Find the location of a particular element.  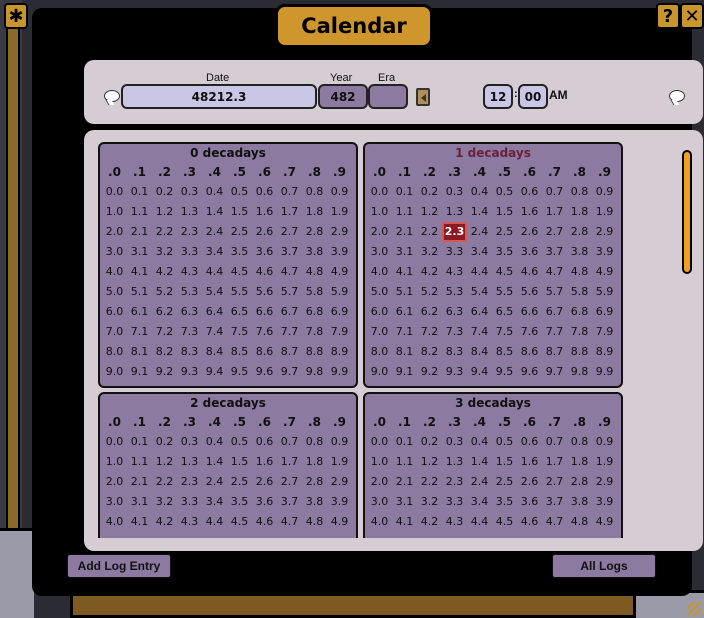

year-field: 482 is located at coordinates (343, 96).